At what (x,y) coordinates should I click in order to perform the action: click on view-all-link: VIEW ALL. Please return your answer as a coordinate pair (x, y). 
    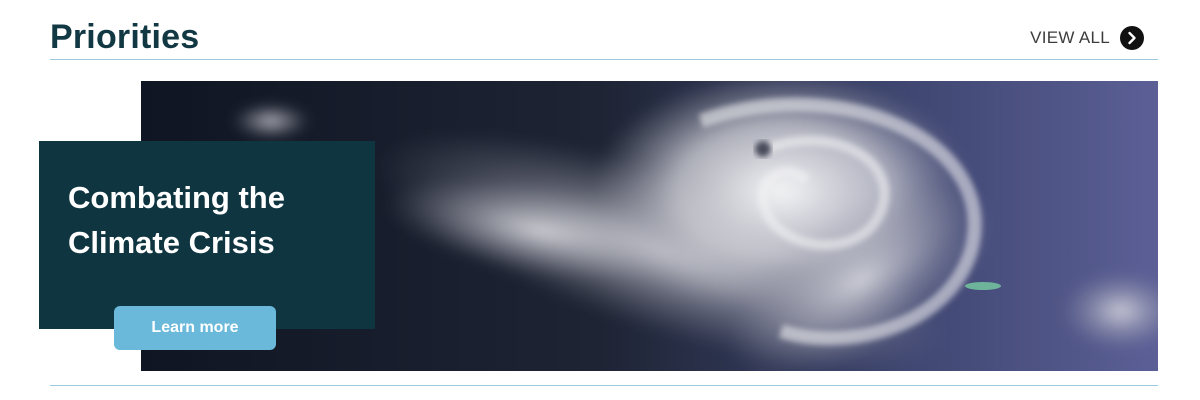
    Looking at the image, I should click on (1087, 38).